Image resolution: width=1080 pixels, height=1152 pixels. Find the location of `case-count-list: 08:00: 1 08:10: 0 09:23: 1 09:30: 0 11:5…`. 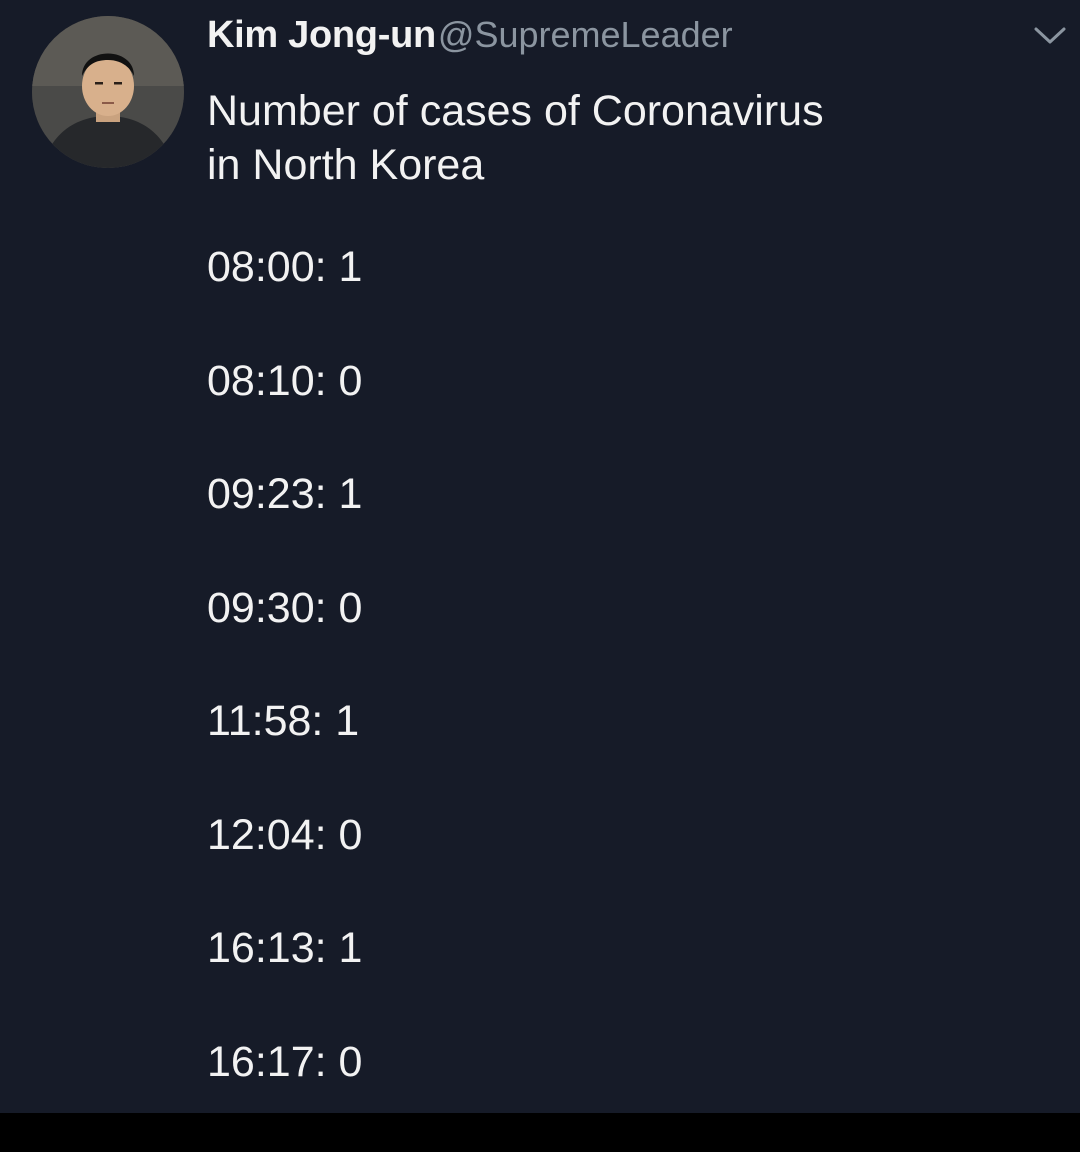

case-count-list: 08:00: 1 08:10: 0 09:23: 1 09:30: 0 11:5… is located at coordinates (284, 694).